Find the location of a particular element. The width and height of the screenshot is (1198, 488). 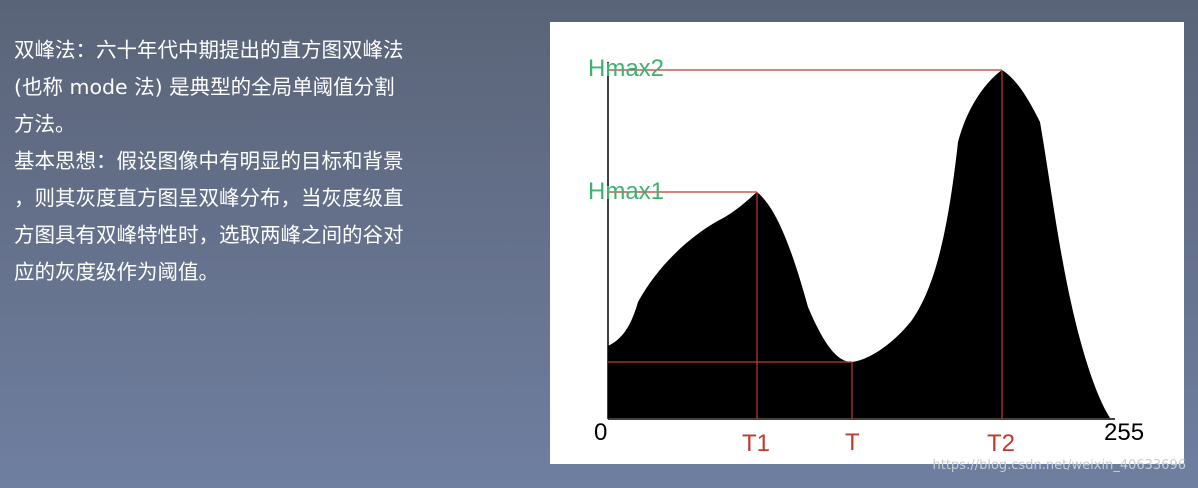

watermark: https://blog.csdn.net/weixin_40633696 is located at coordinates (1059, 465).